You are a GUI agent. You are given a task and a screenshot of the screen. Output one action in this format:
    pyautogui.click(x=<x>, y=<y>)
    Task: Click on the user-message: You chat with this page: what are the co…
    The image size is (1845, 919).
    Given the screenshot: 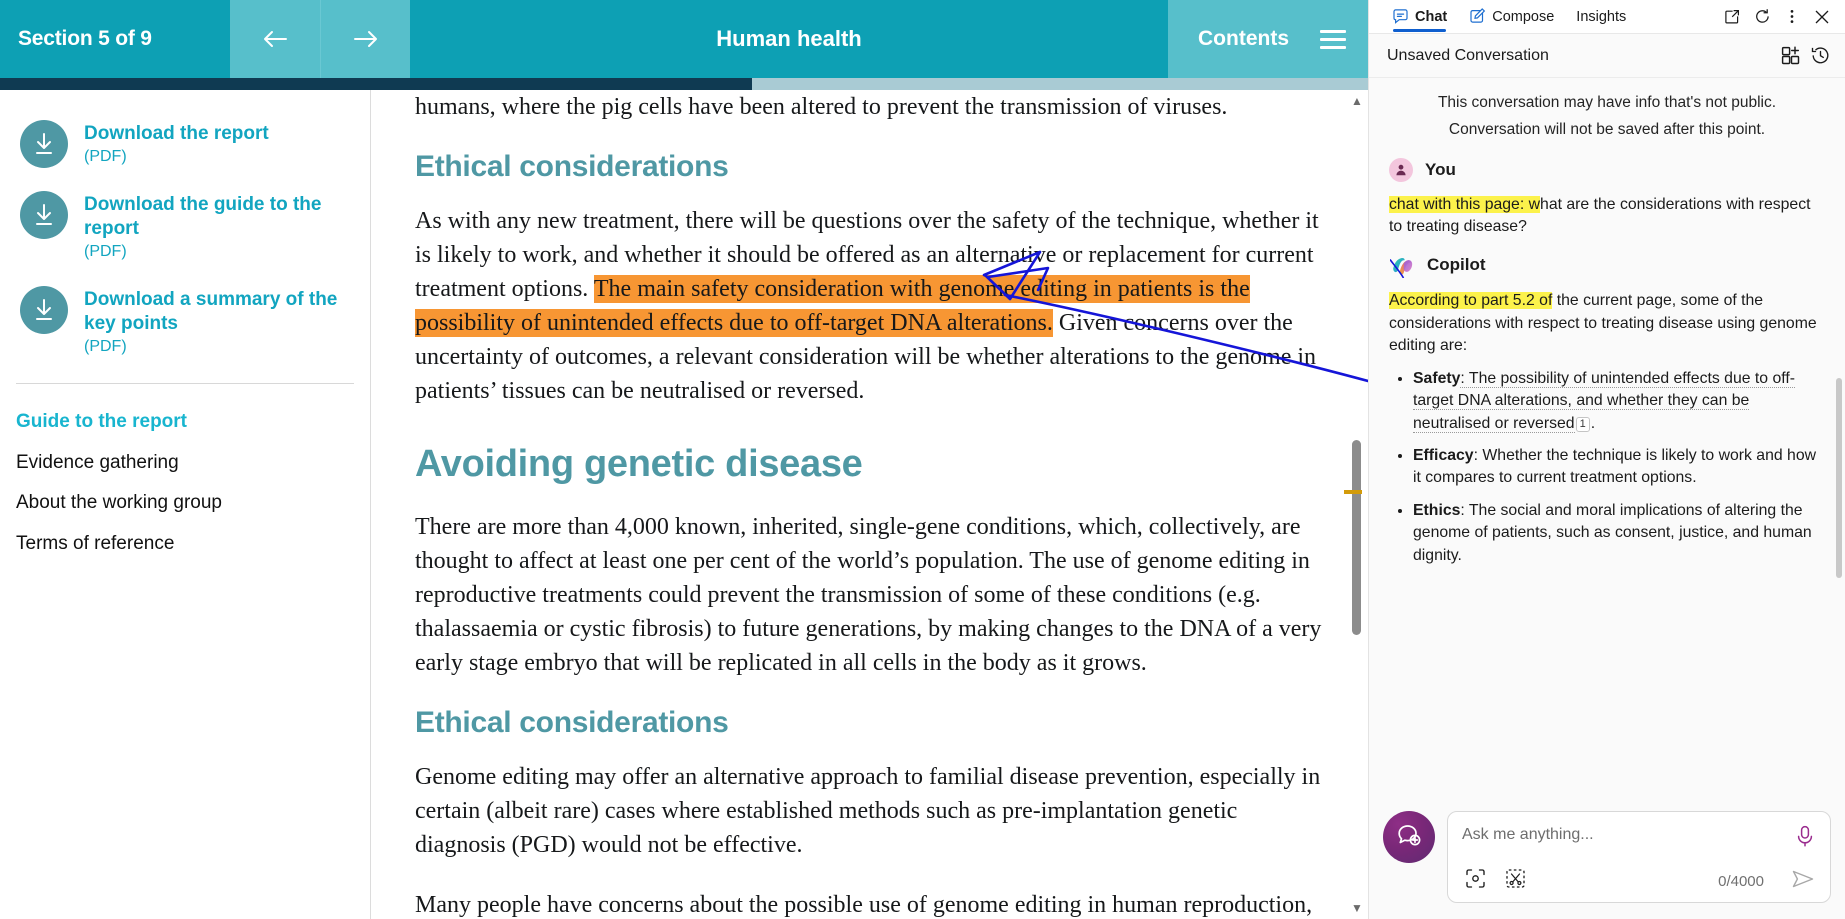 What is the action you would take?
    pyautogui.click(x=1607, y=198)
    